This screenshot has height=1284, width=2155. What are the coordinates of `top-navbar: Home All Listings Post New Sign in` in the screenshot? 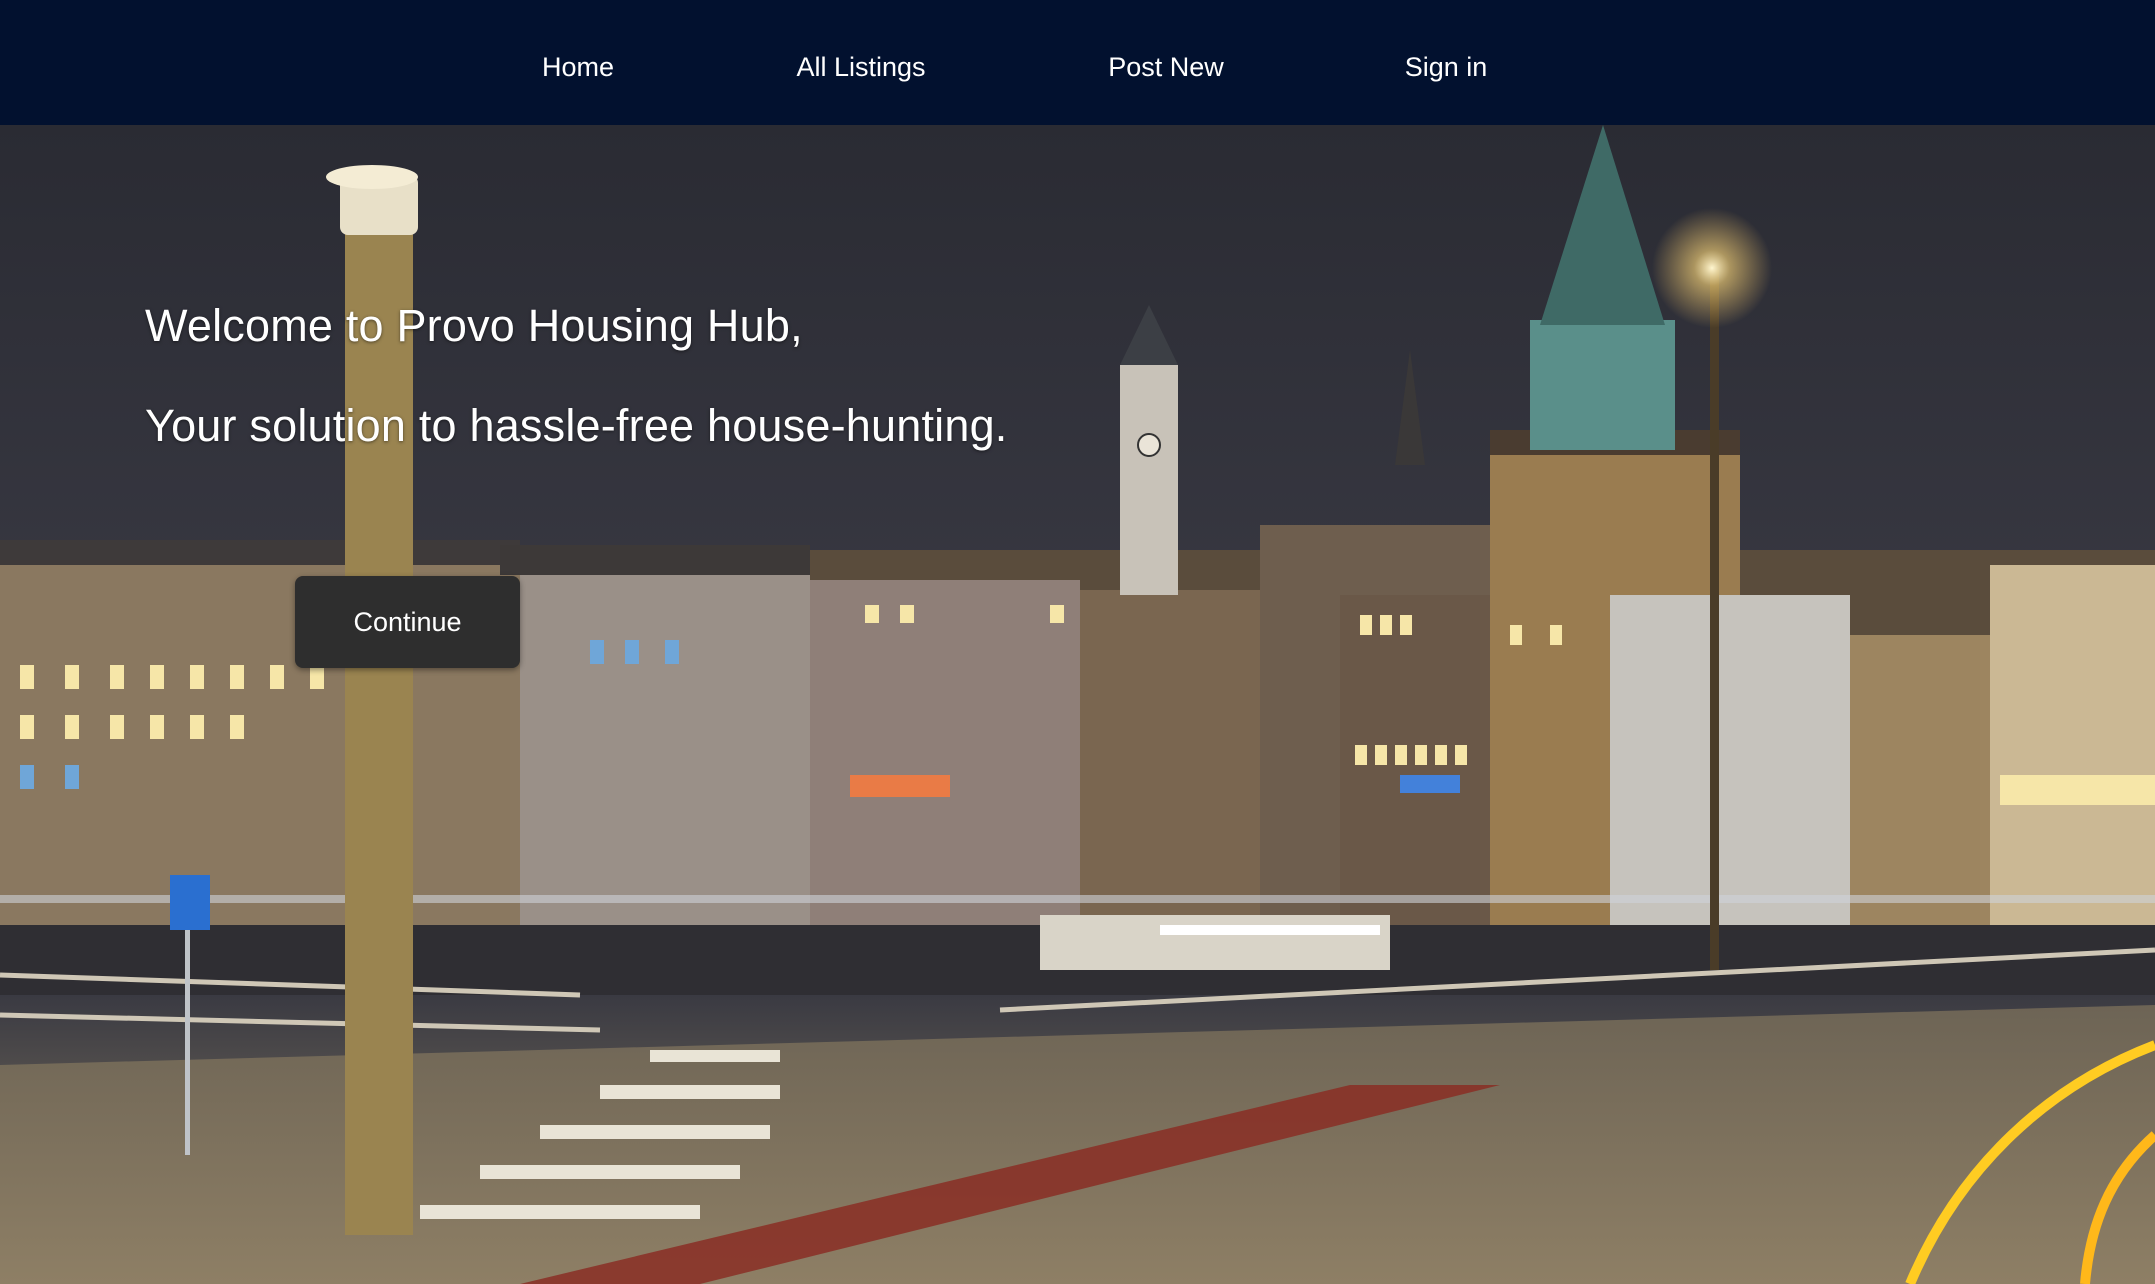 It's located at (1077, 62).